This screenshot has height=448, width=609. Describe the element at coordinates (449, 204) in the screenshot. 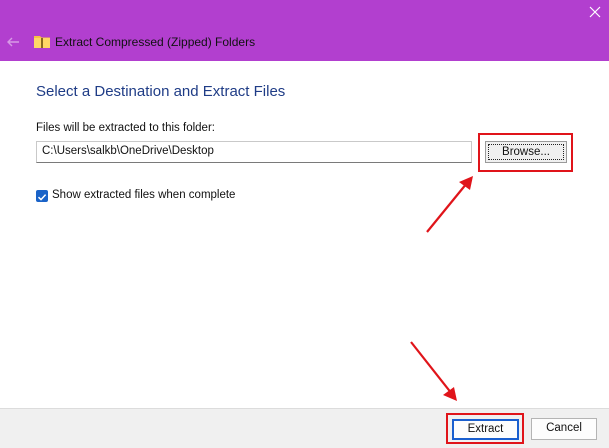

I see `arrow-to-browse-icon` at that location.